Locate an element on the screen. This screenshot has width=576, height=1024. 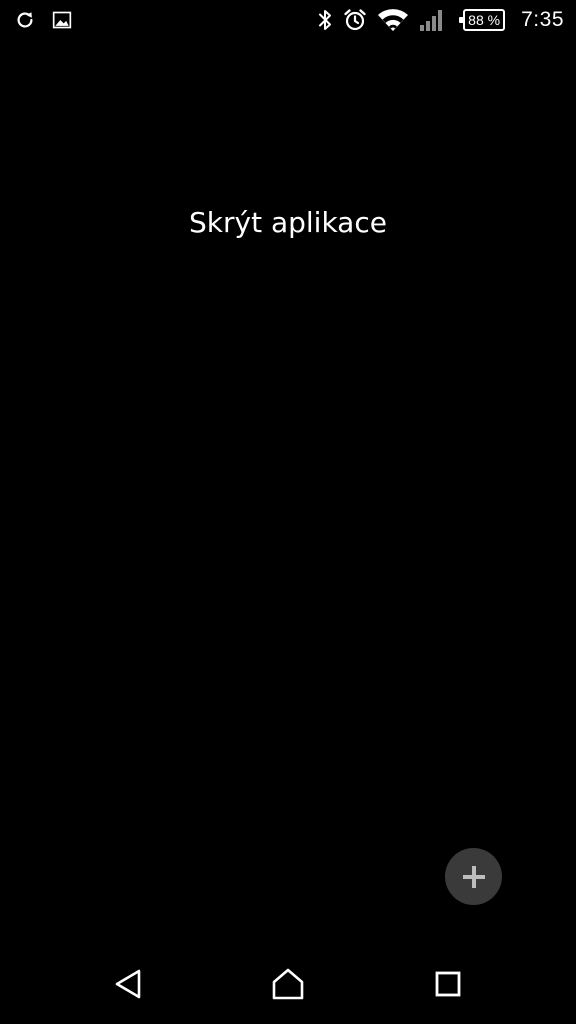
battery-percentage: 88 % is located at coordinates (484, 20).